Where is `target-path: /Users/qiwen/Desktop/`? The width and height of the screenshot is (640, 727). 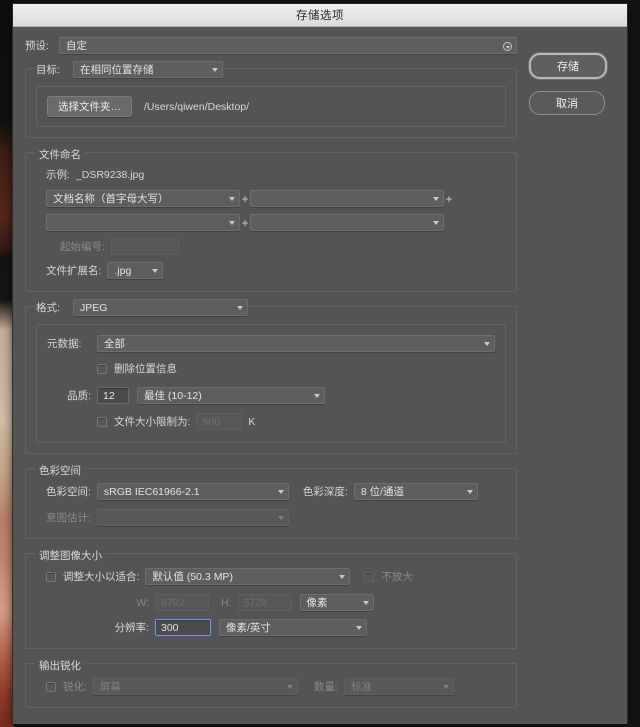
target-path: /Users/qiwen/Desktop/ is located at coordinates (197, 106).